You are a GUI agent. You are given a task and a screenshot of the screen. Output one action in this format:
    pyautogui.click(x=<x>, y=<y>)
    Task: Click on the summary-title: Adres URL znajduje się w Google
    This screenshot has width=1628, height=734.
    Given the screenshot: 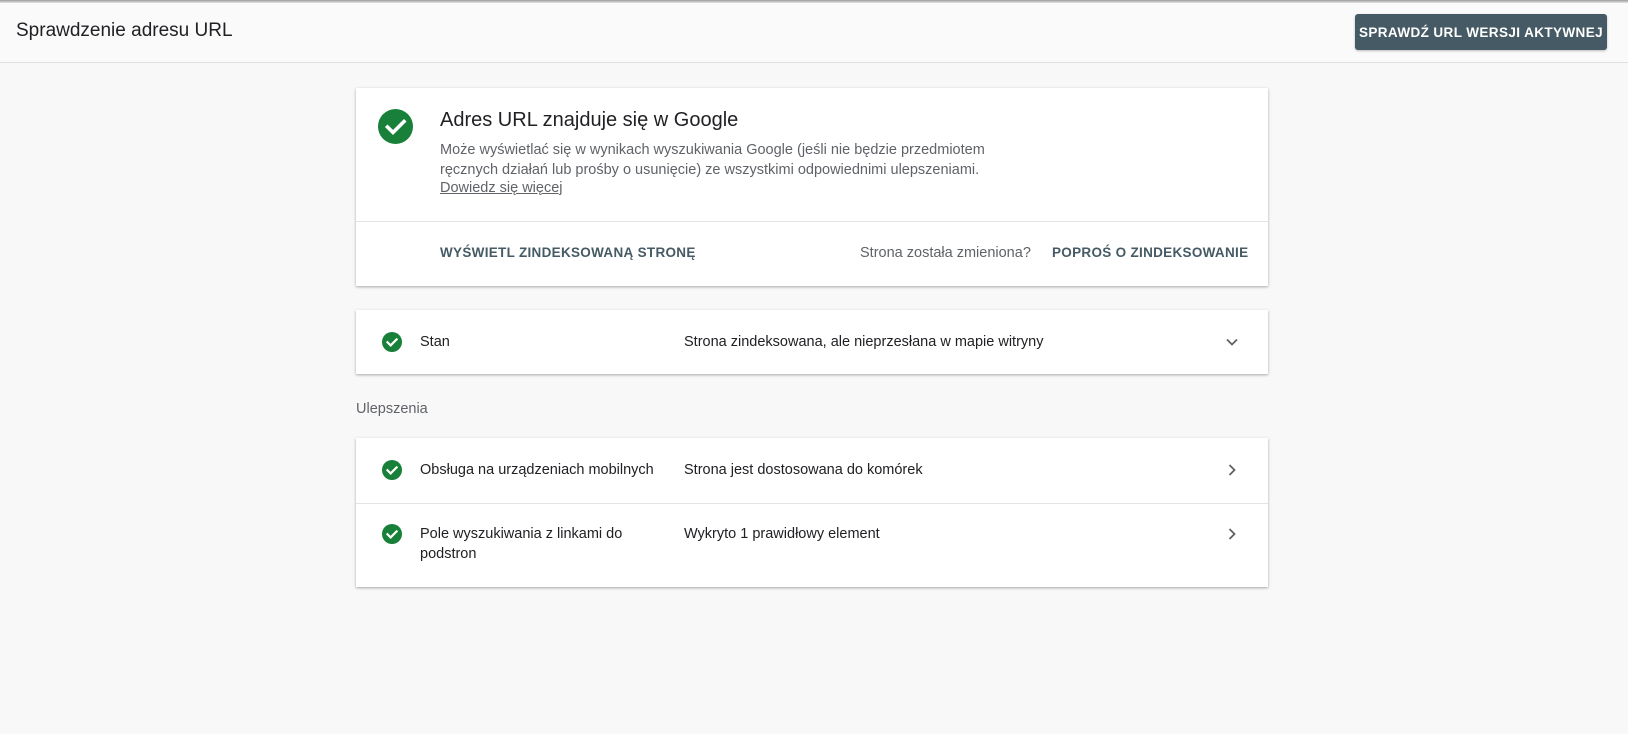 What is the action you would take?
    pyautogui.click(x=589, y=120)
    